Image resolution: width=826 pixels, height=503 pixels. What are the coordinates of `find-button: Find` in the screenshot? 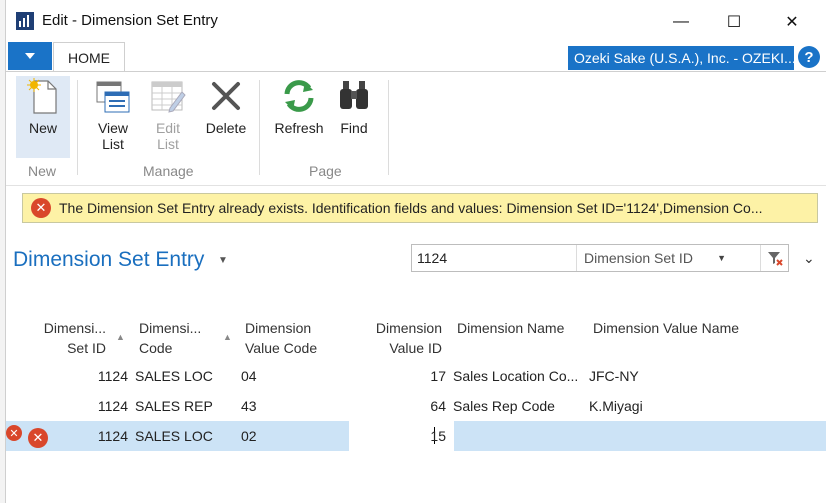 It's located at (354, 106).